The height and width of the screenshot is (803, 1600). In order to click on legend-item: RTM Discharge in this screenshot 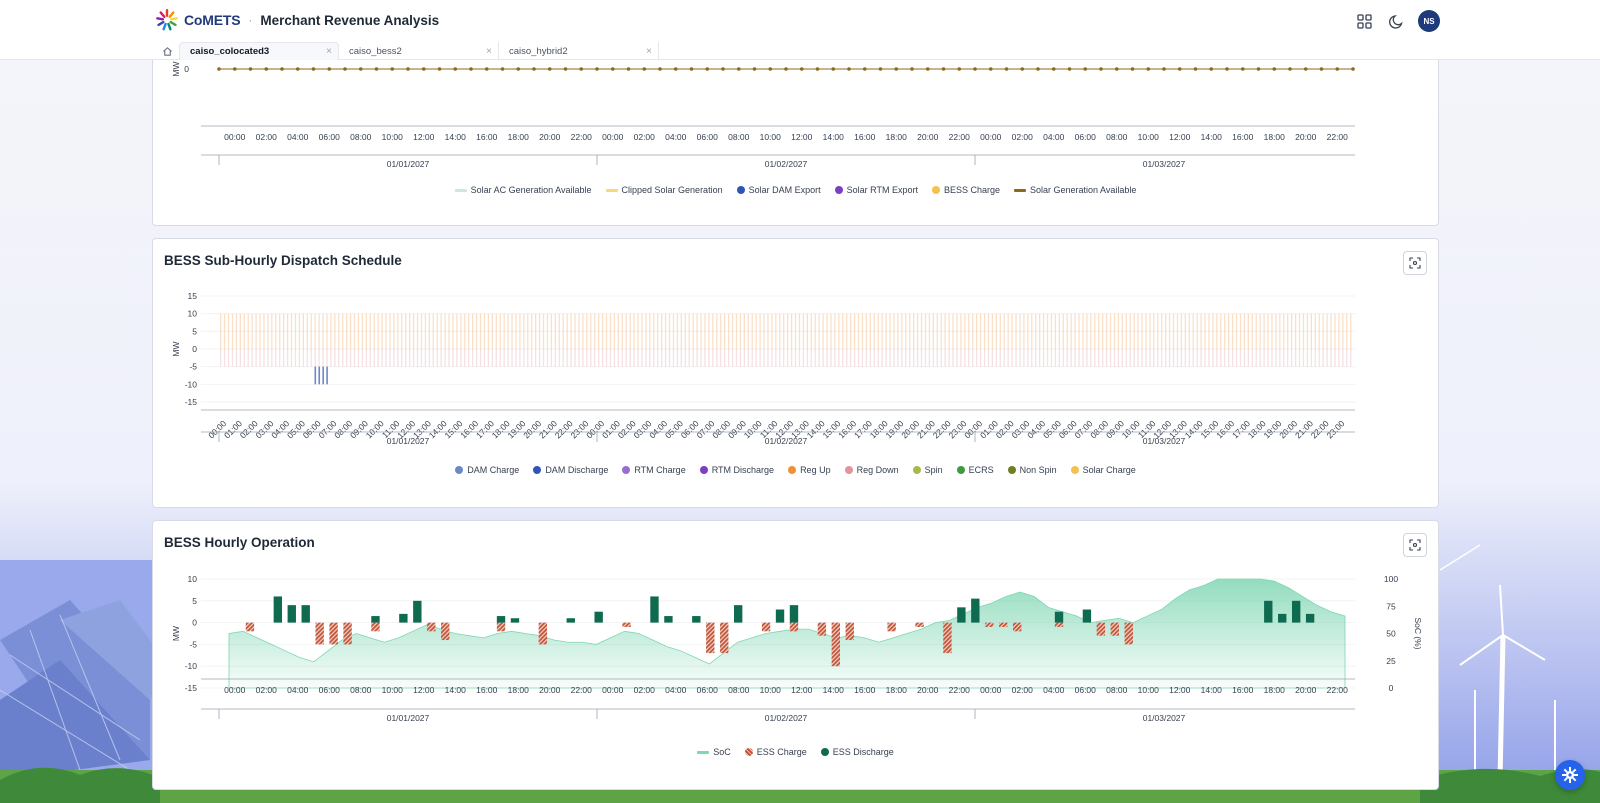, I will do `click(736, 470)`.